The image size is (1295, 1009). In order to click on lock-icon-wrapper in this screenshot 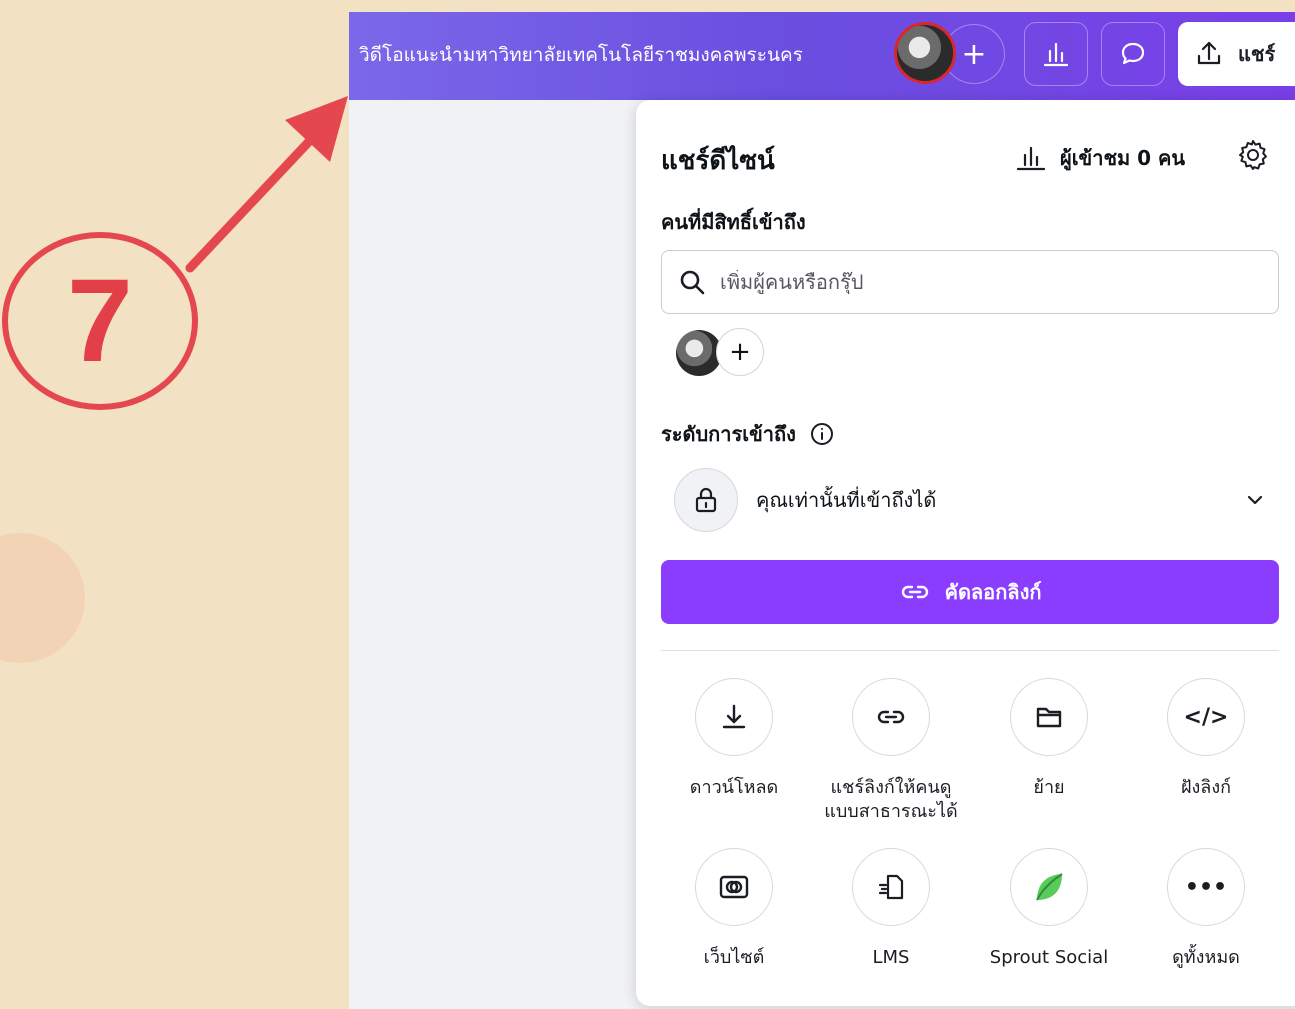, I will do `click(706, 500)`.